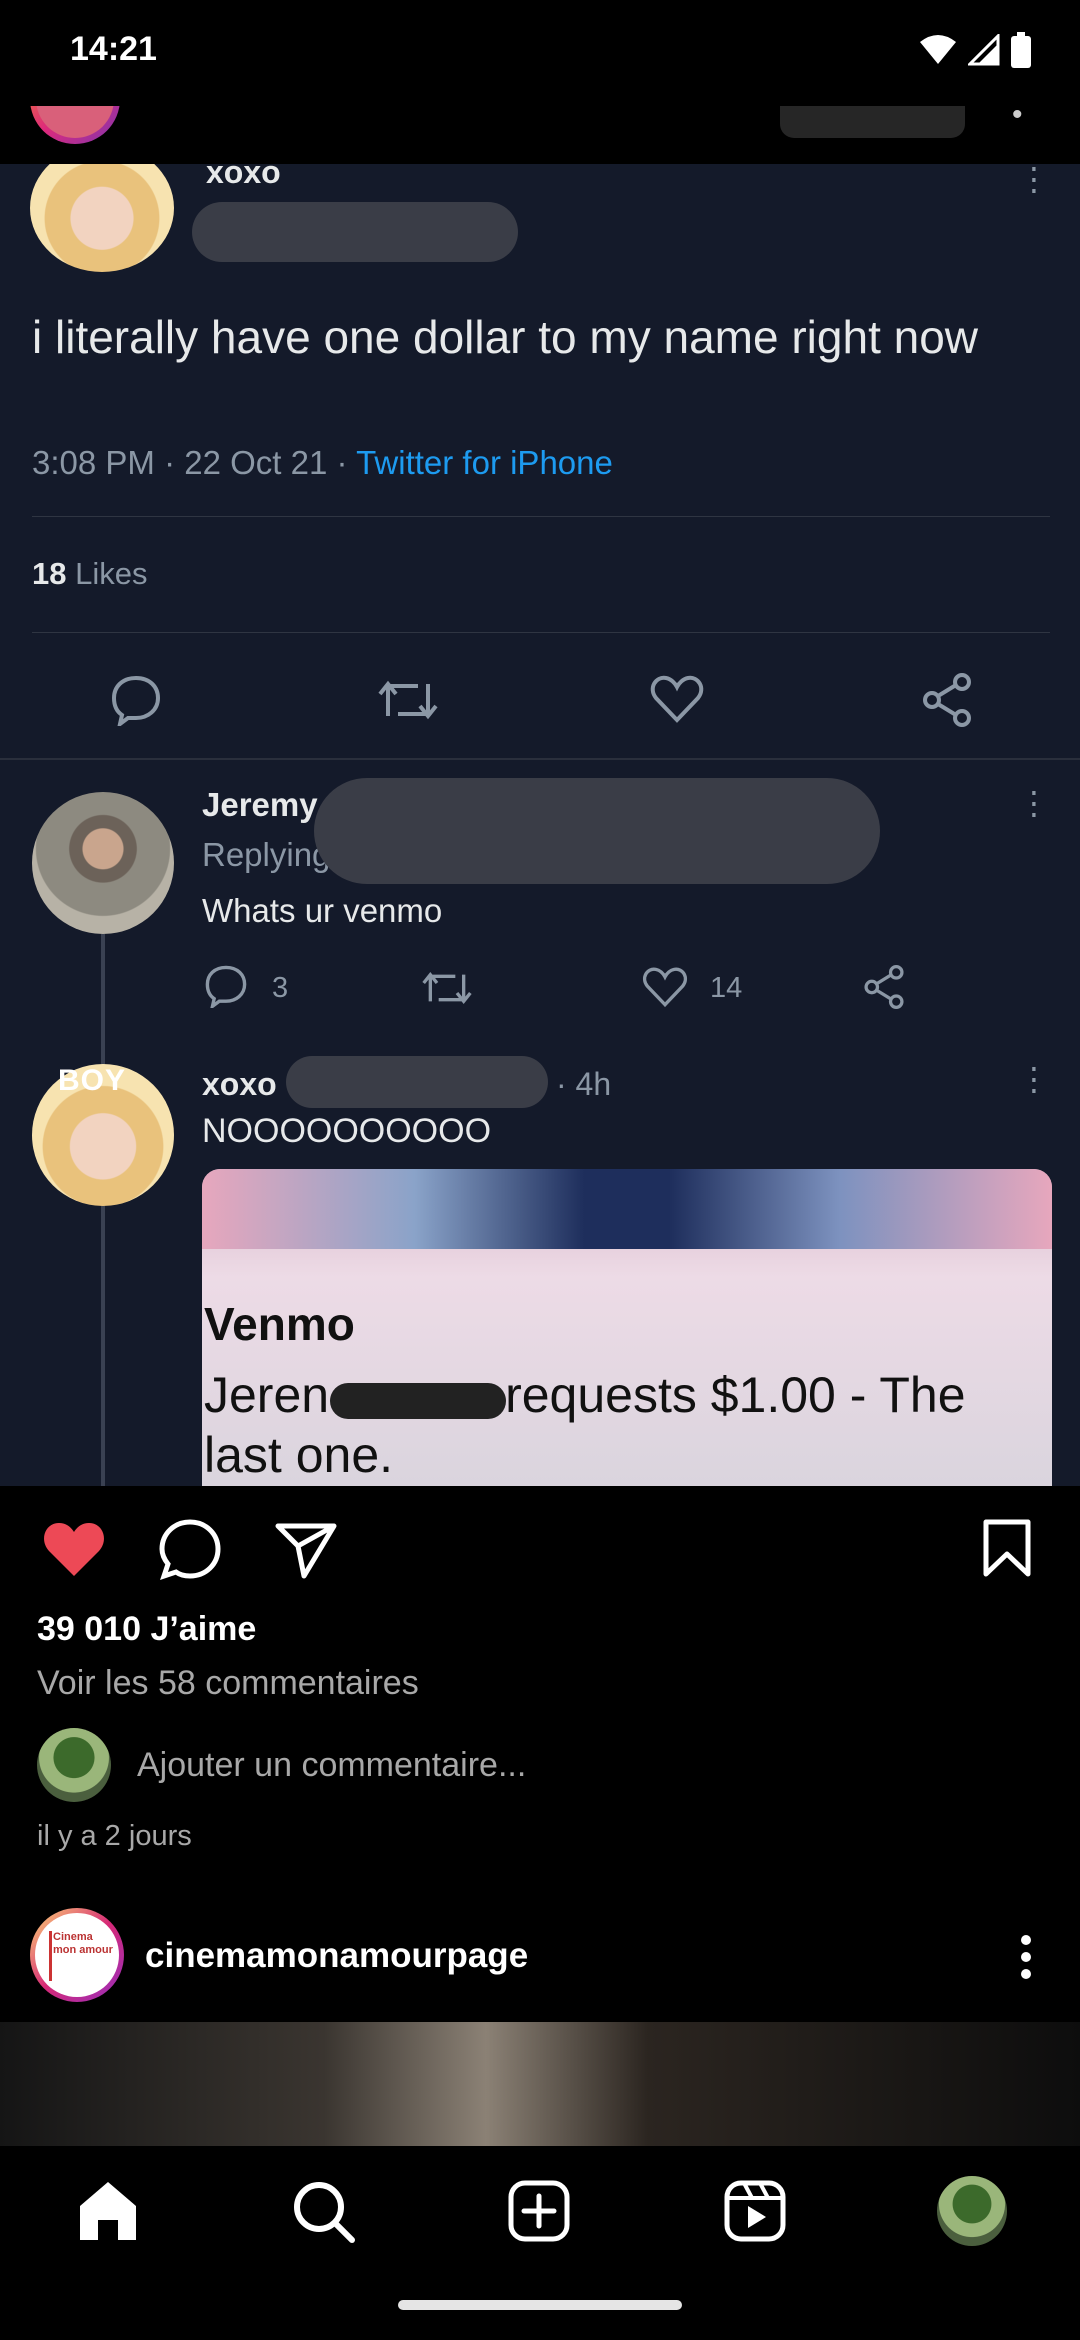 The width and height of the screenshot is (1080, 2340). I want to click on avatar-image, so click(75, 122).